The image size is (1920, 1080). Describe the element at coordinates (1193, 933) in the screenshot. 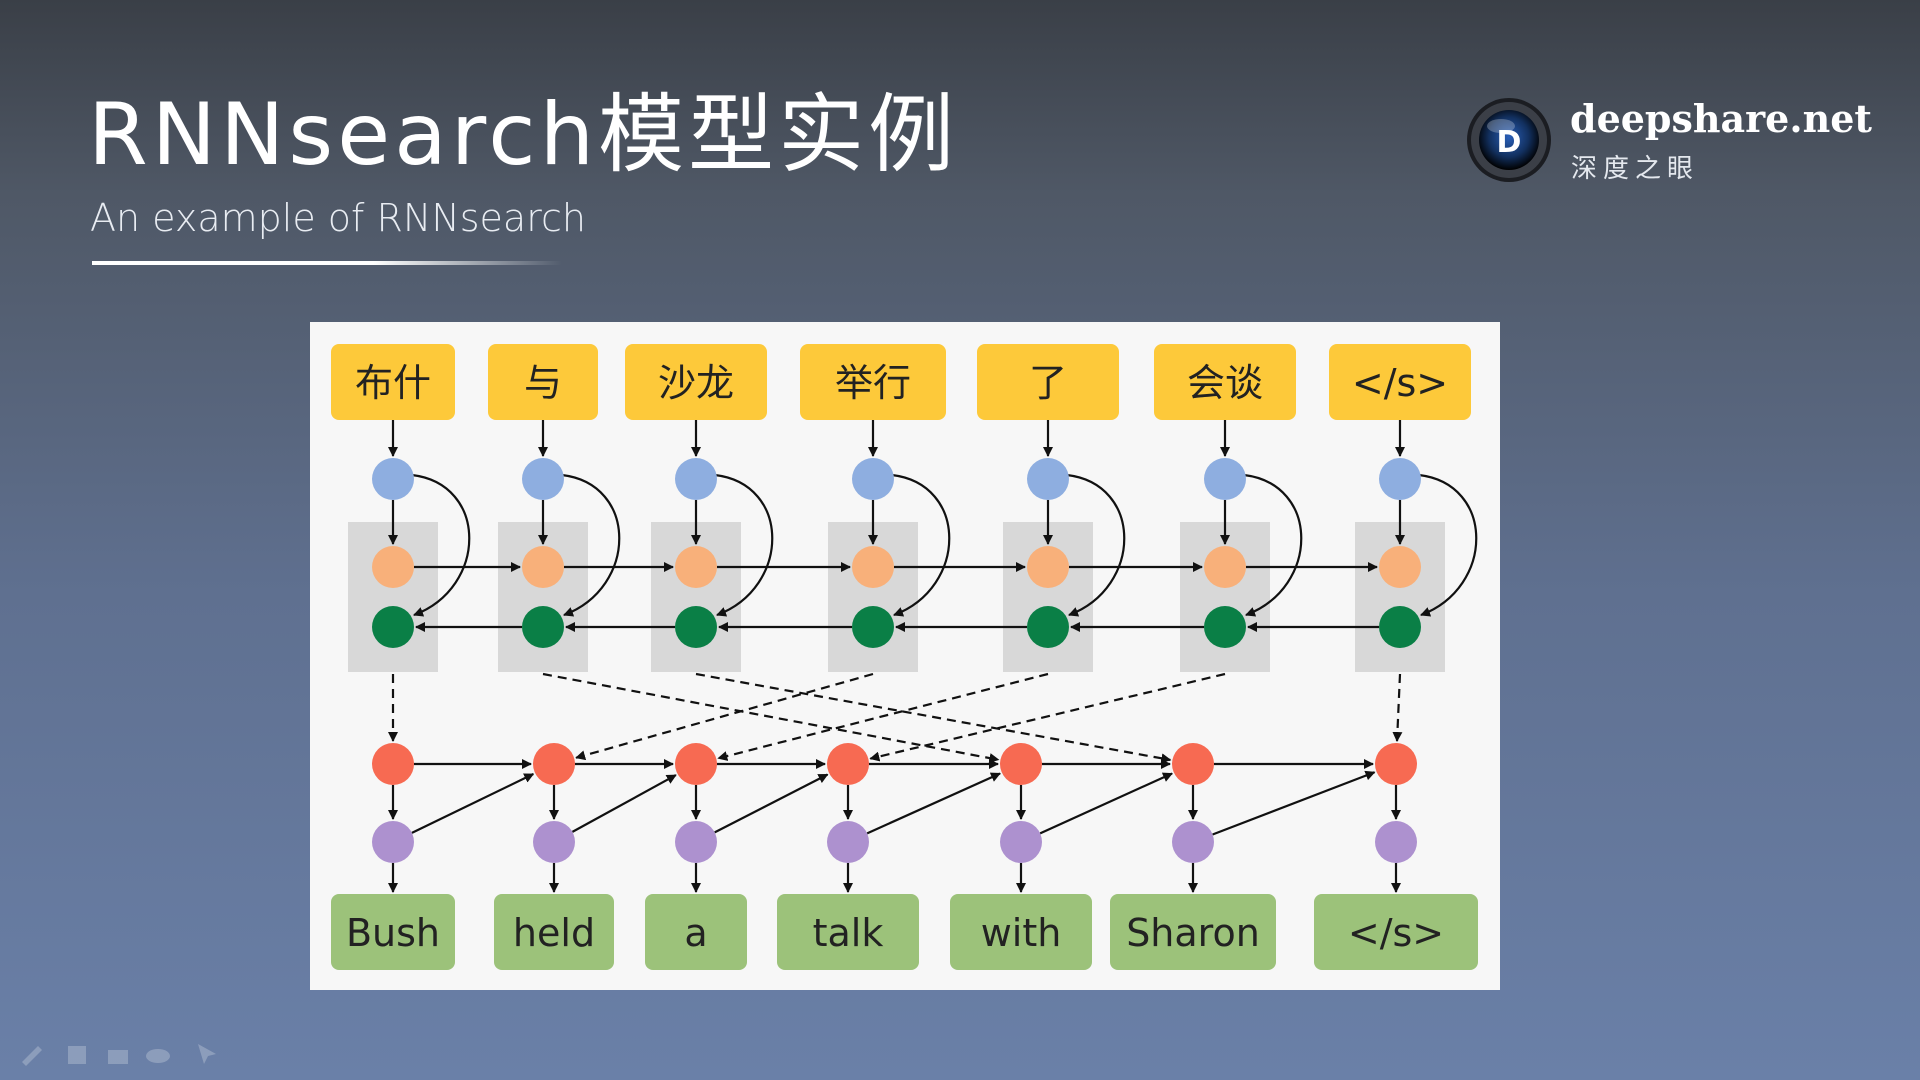

I see `target-token: Sharon` at that location.